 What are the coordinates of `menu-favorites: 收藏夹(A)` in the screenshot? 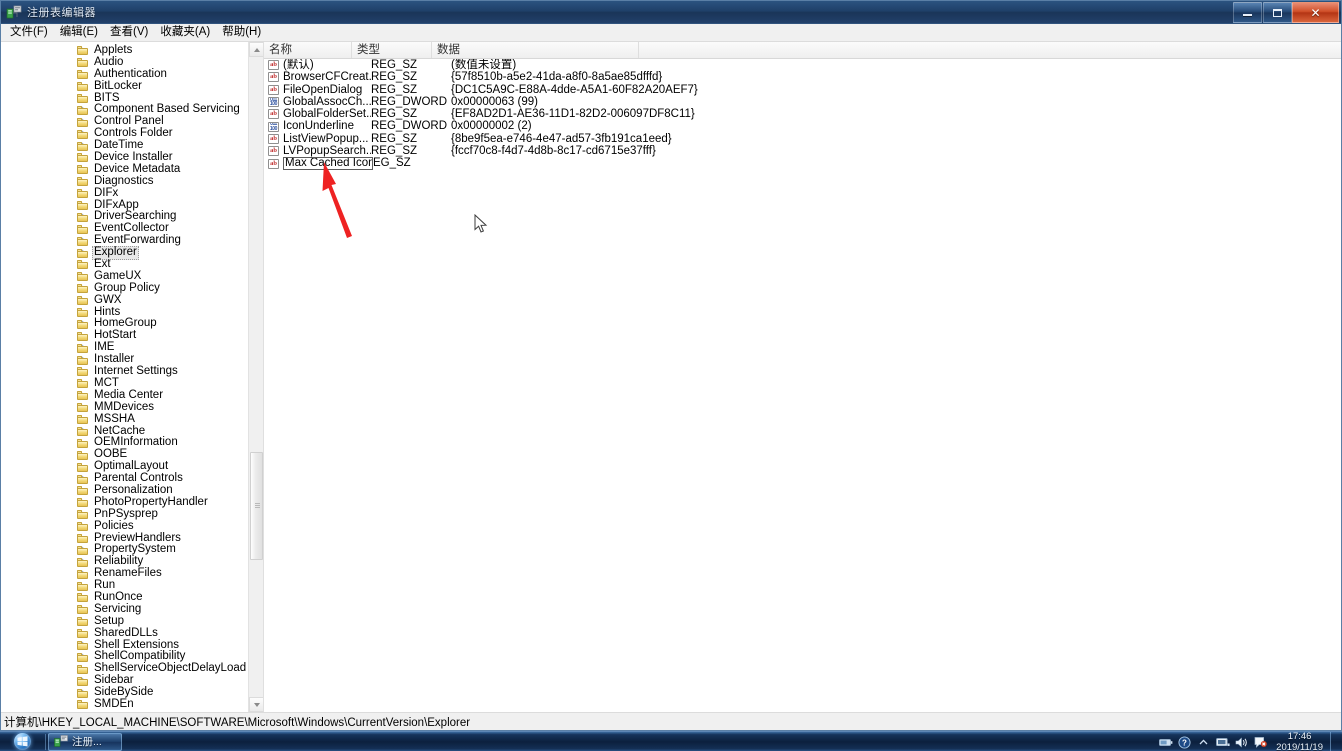 It's located at (185, 32).